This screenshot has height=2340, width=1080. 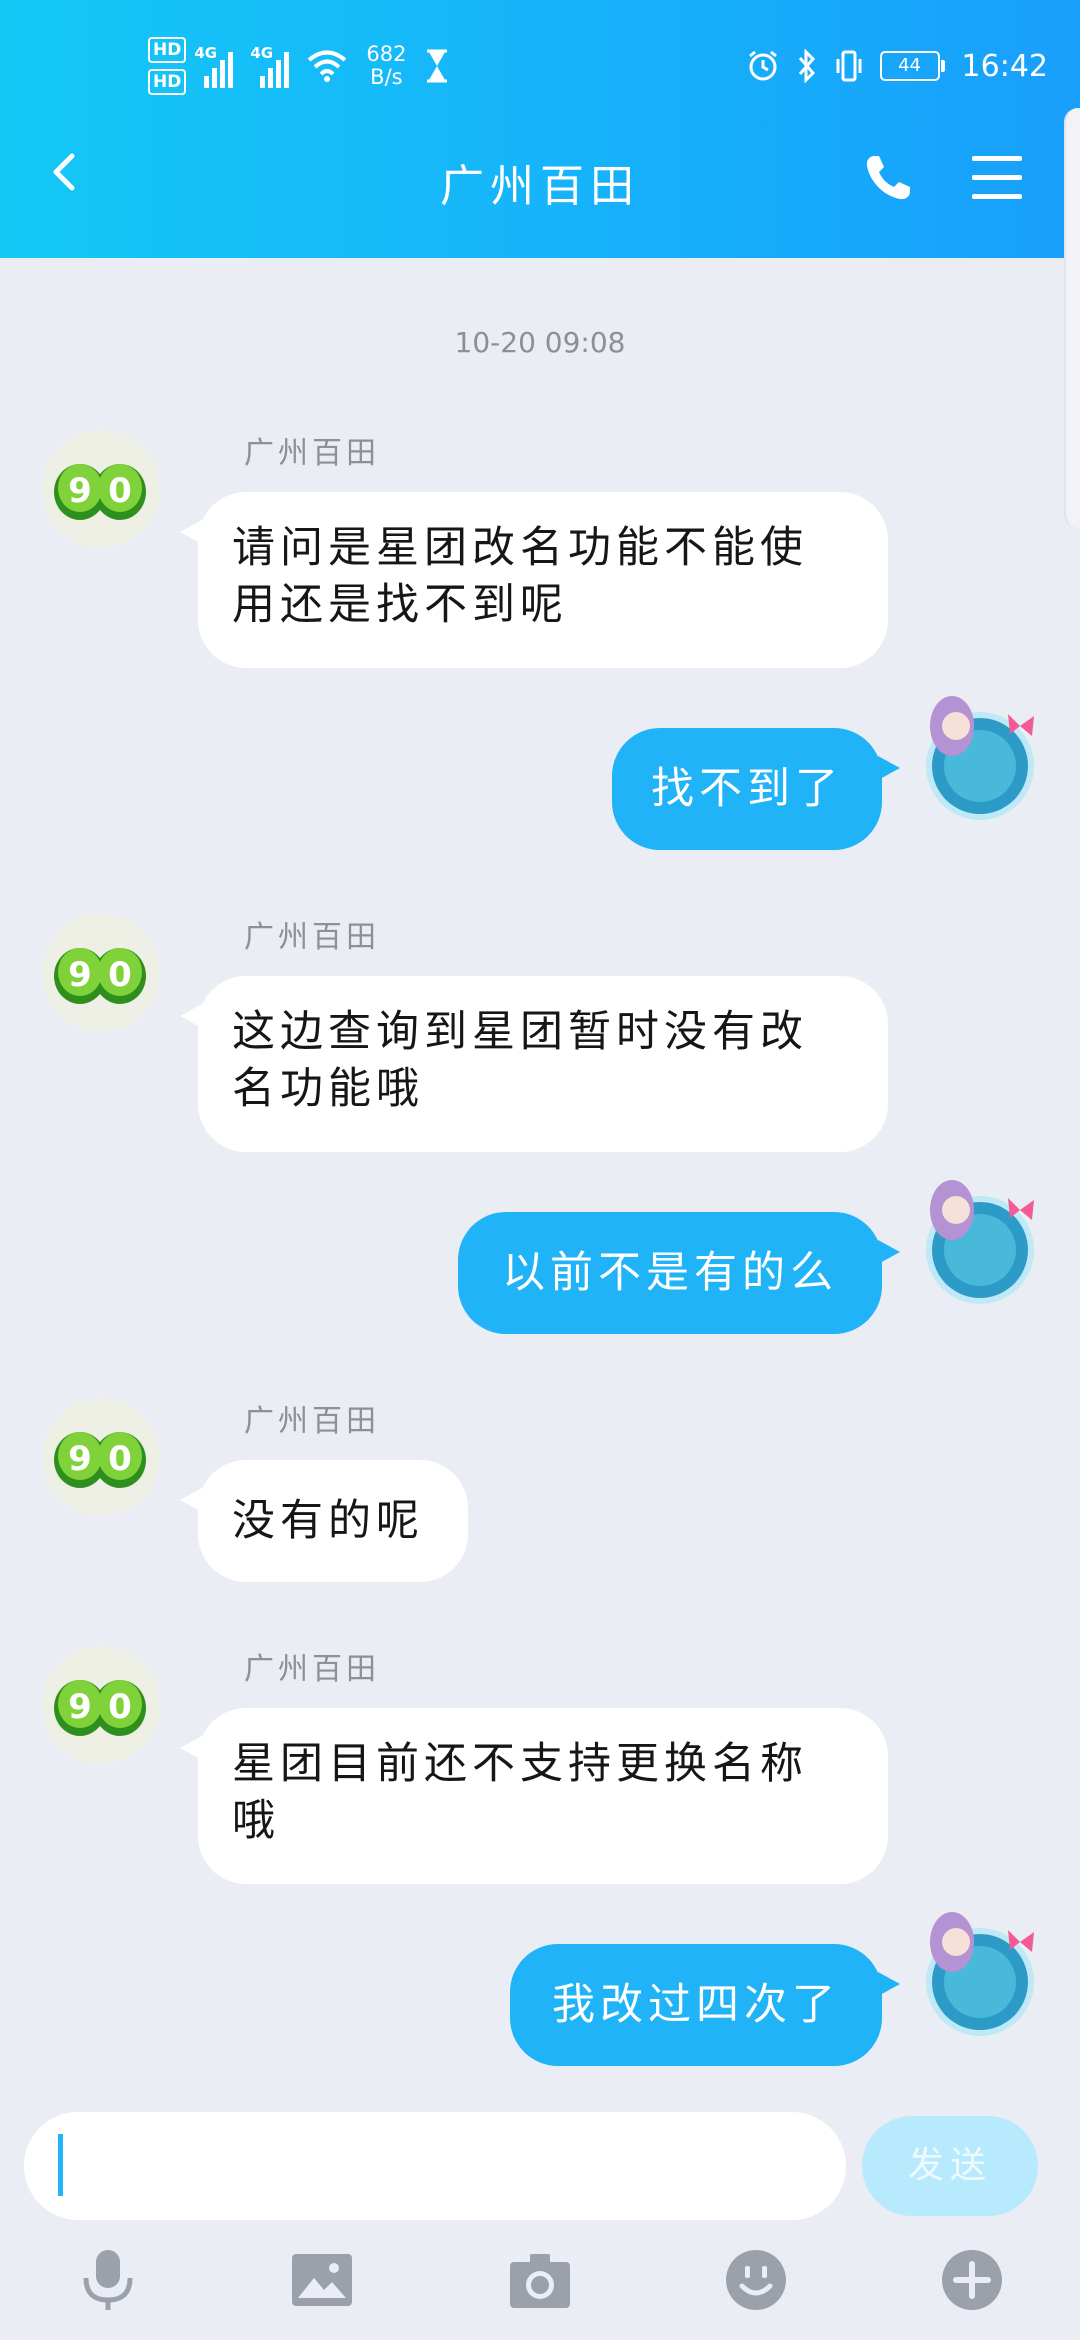 What do you see at coordinates (540, 2280) in the screenshot?
I see `camera-icon` at bounding box center [540, 2280].